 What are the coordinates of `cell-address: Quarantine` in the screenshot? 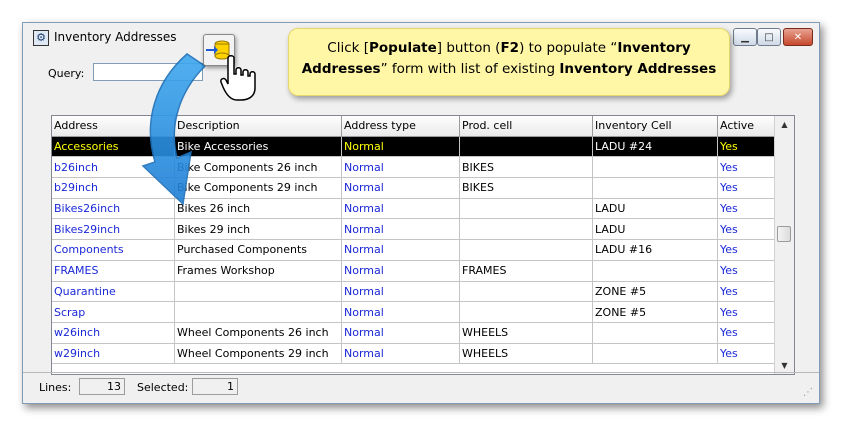 It's located at (113, 292).